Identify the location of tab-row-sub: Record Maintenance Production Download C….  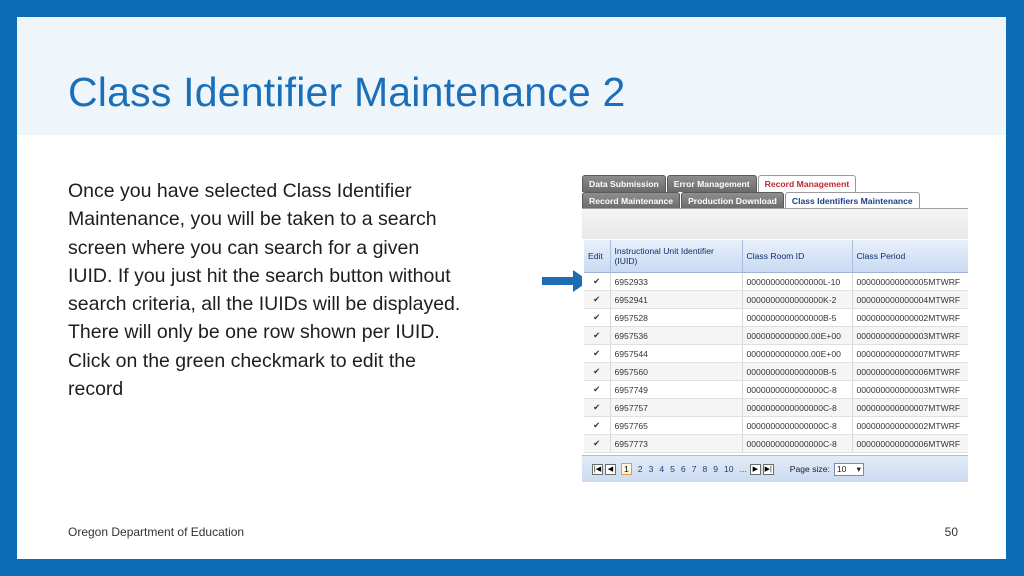
(751, 200).